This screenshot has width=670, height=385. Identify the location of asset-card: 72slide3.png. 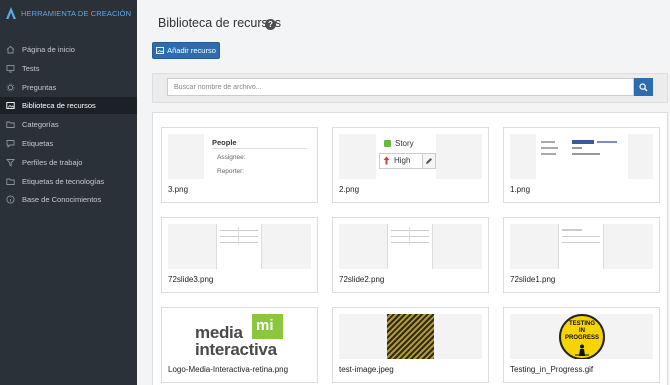
(239, 255).